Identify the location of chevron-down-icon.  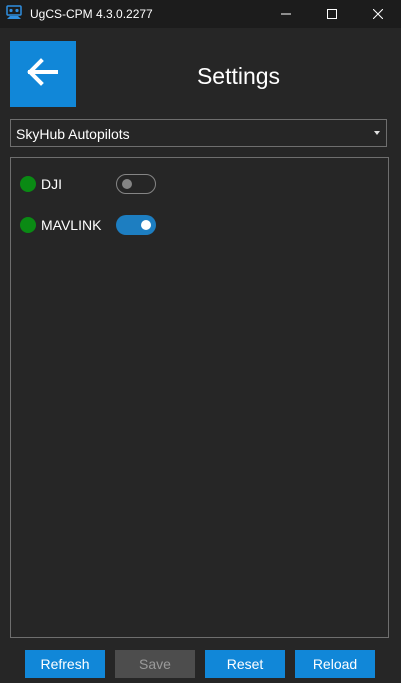
(377, 133).